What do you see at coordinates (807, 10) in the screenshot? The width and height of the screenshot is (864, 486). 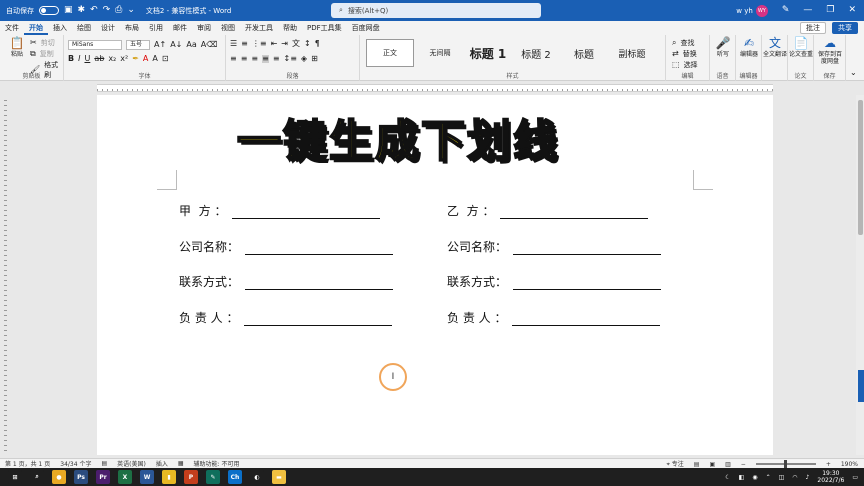 I see `minimize-icon: —` at bounding box center [807, 10].